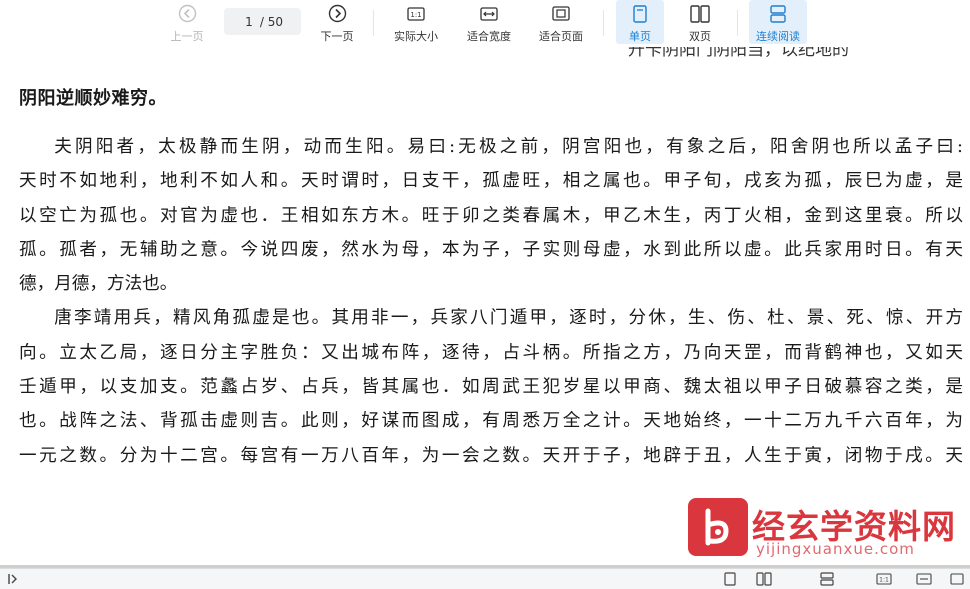 The height and width of the screenshot is (589, 970). I want to click on sidebar-toggle-icon, so click(13, 579).